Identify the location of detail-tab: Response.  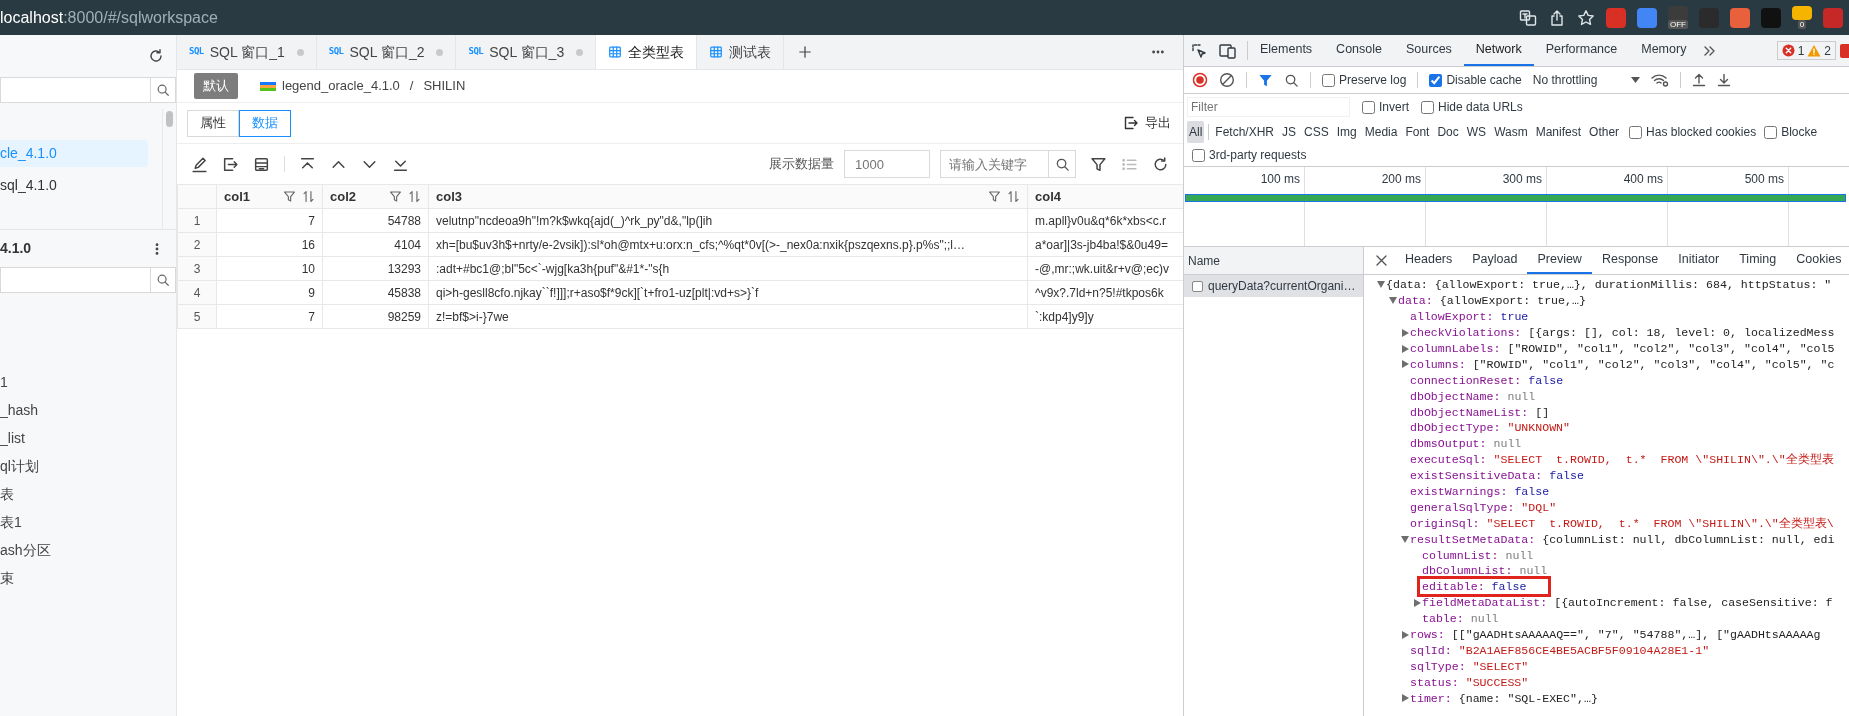
(1630, 260).